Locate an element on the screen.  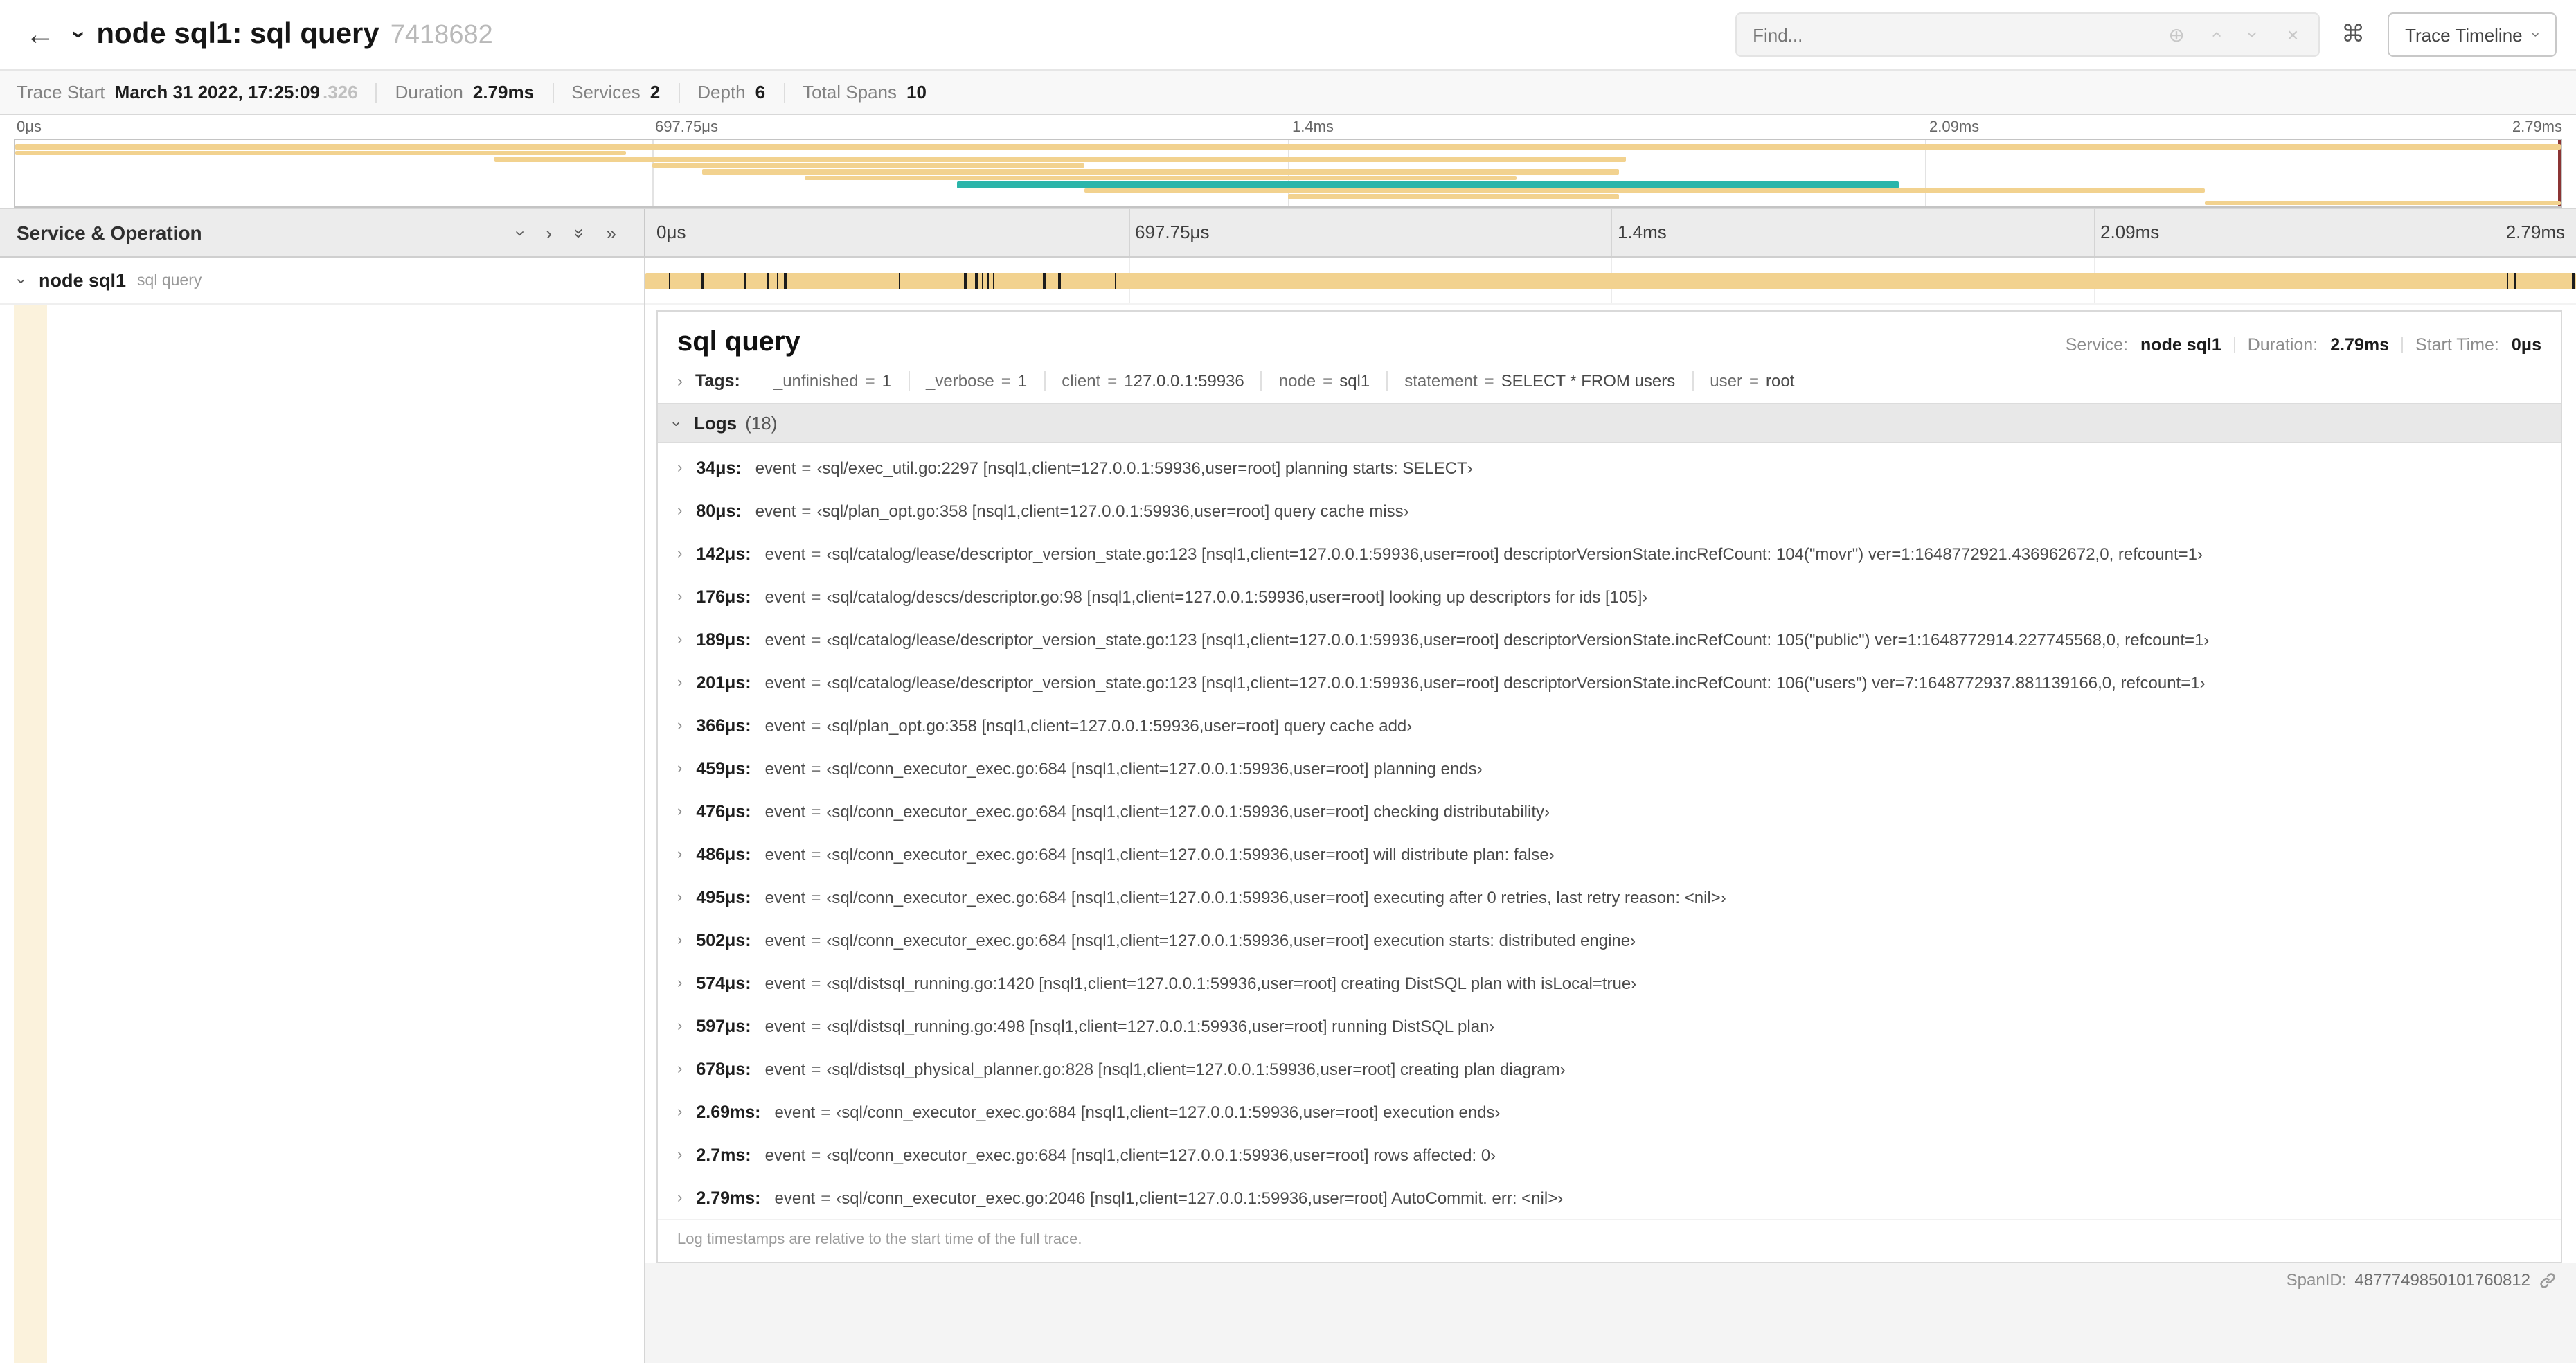
minimap-tick: 0μs is located at coordinates (30, 127).